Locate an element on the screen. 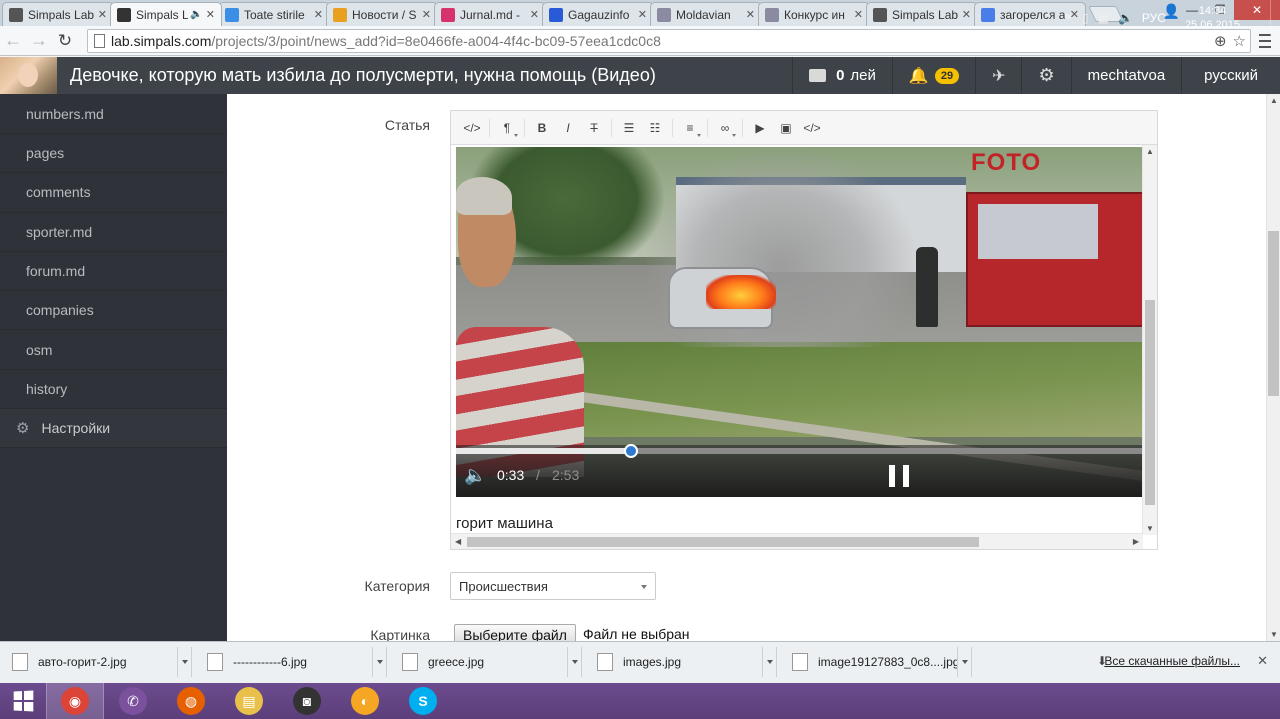  taskbar-app: ◐ is located at coordinates (365, 701).